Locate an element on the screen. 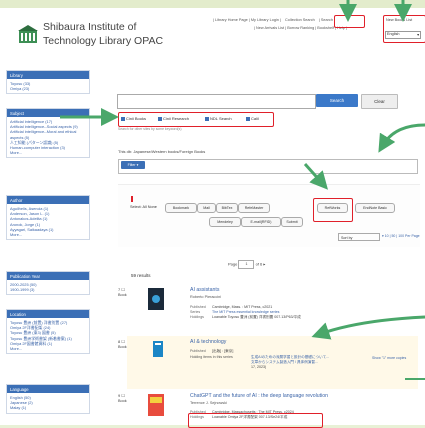 The width and height of the screenshot is (425, 428). arrow-to-refworks is located at coordinates (316, 176).